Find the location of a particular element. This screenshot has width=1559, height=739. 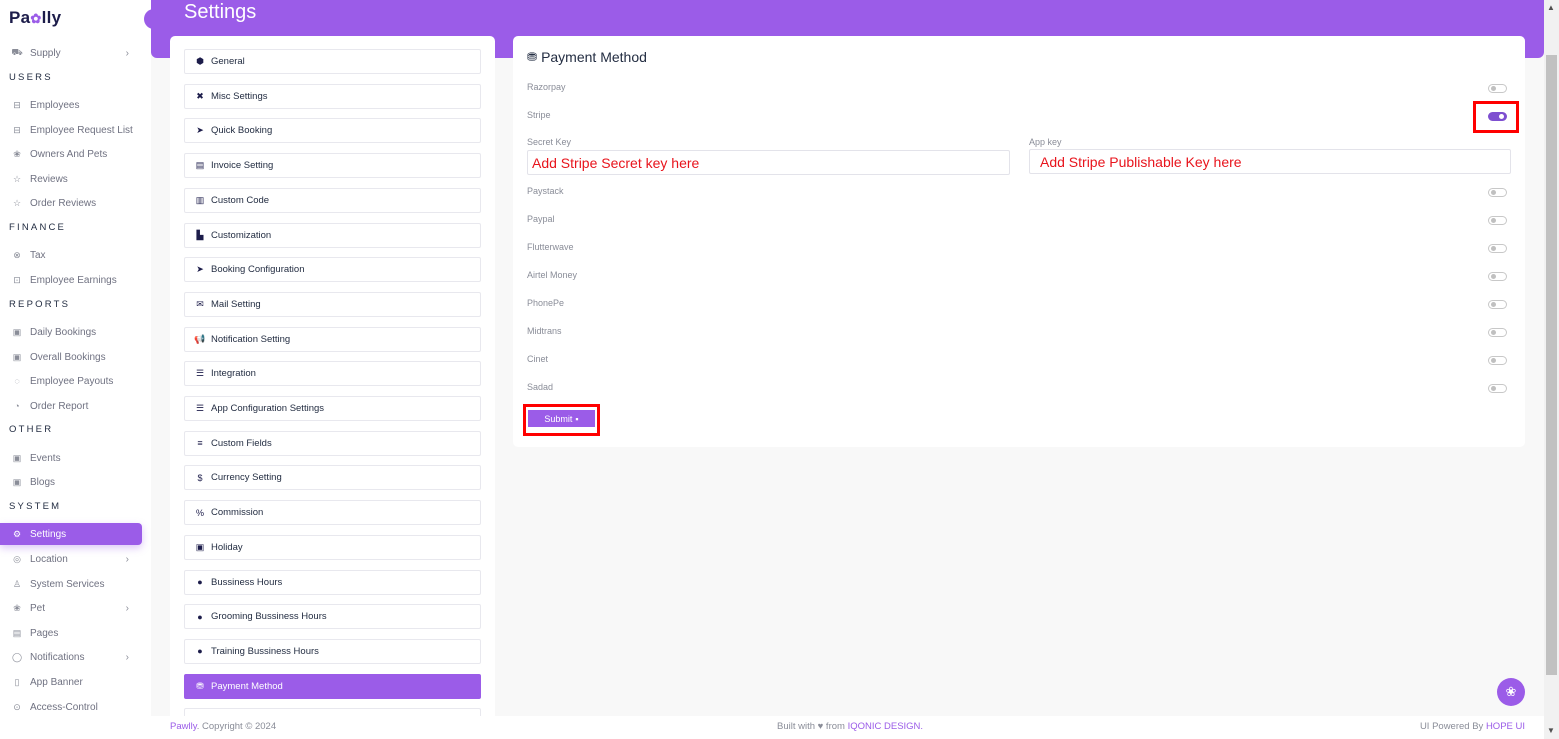

footer-brand-link: Pawlly is located at coordinates (183, 726).